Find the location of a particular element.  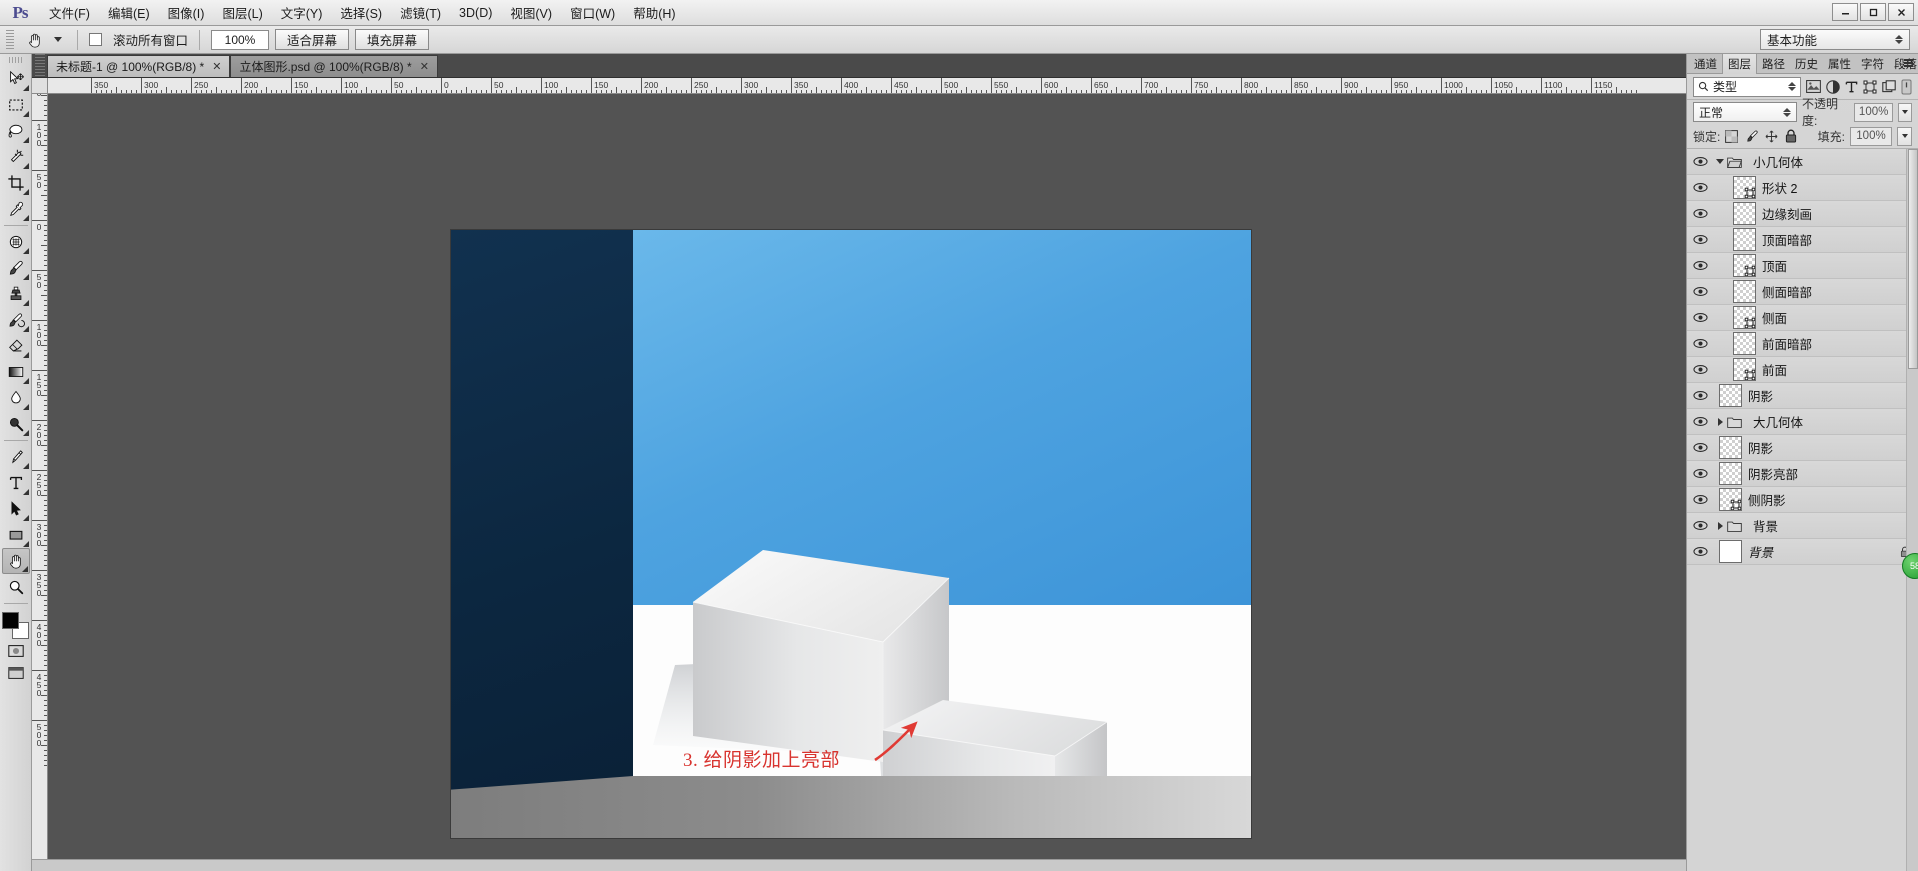

filter-shape-icon is located at coordinates (1870, 87).